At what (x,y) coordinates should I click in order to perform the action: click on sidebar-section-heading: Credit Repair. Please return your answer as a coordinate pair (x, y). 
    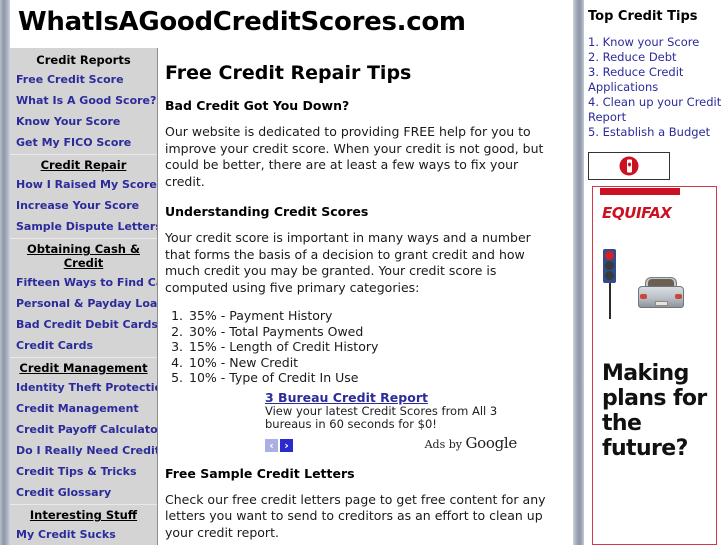
    Looking at the image, I should click on (83, 164).